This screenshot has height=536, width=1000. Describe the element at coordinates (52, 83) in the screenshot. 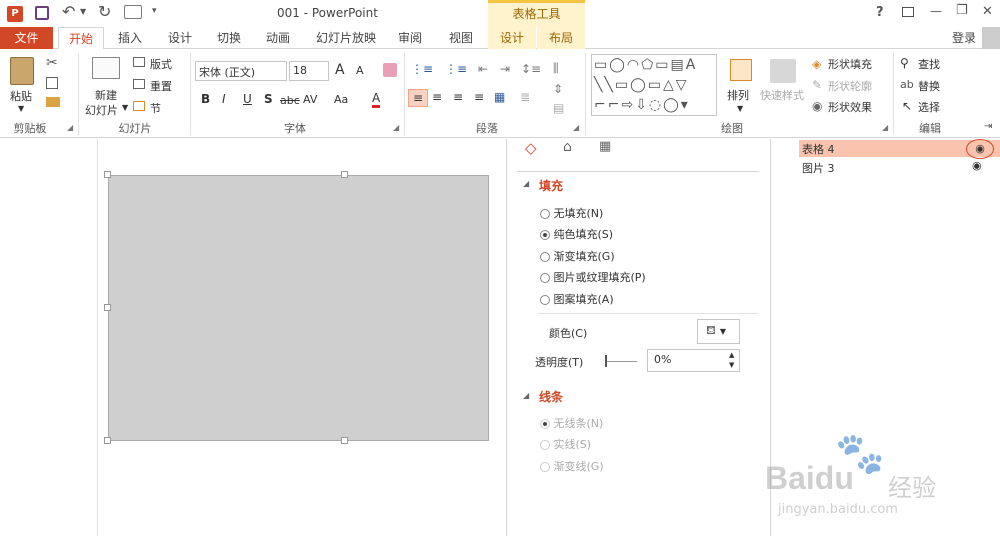

I see `copy-icon` at that location.